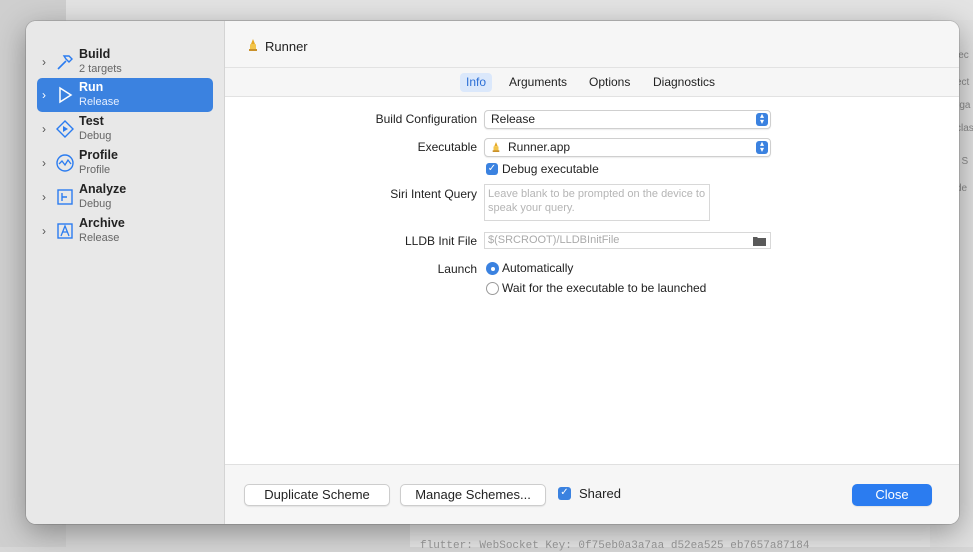 The height and width of the screenshot is (552, 973). I want to click on debug-executable-label: Debug executable, so click(550, 169).